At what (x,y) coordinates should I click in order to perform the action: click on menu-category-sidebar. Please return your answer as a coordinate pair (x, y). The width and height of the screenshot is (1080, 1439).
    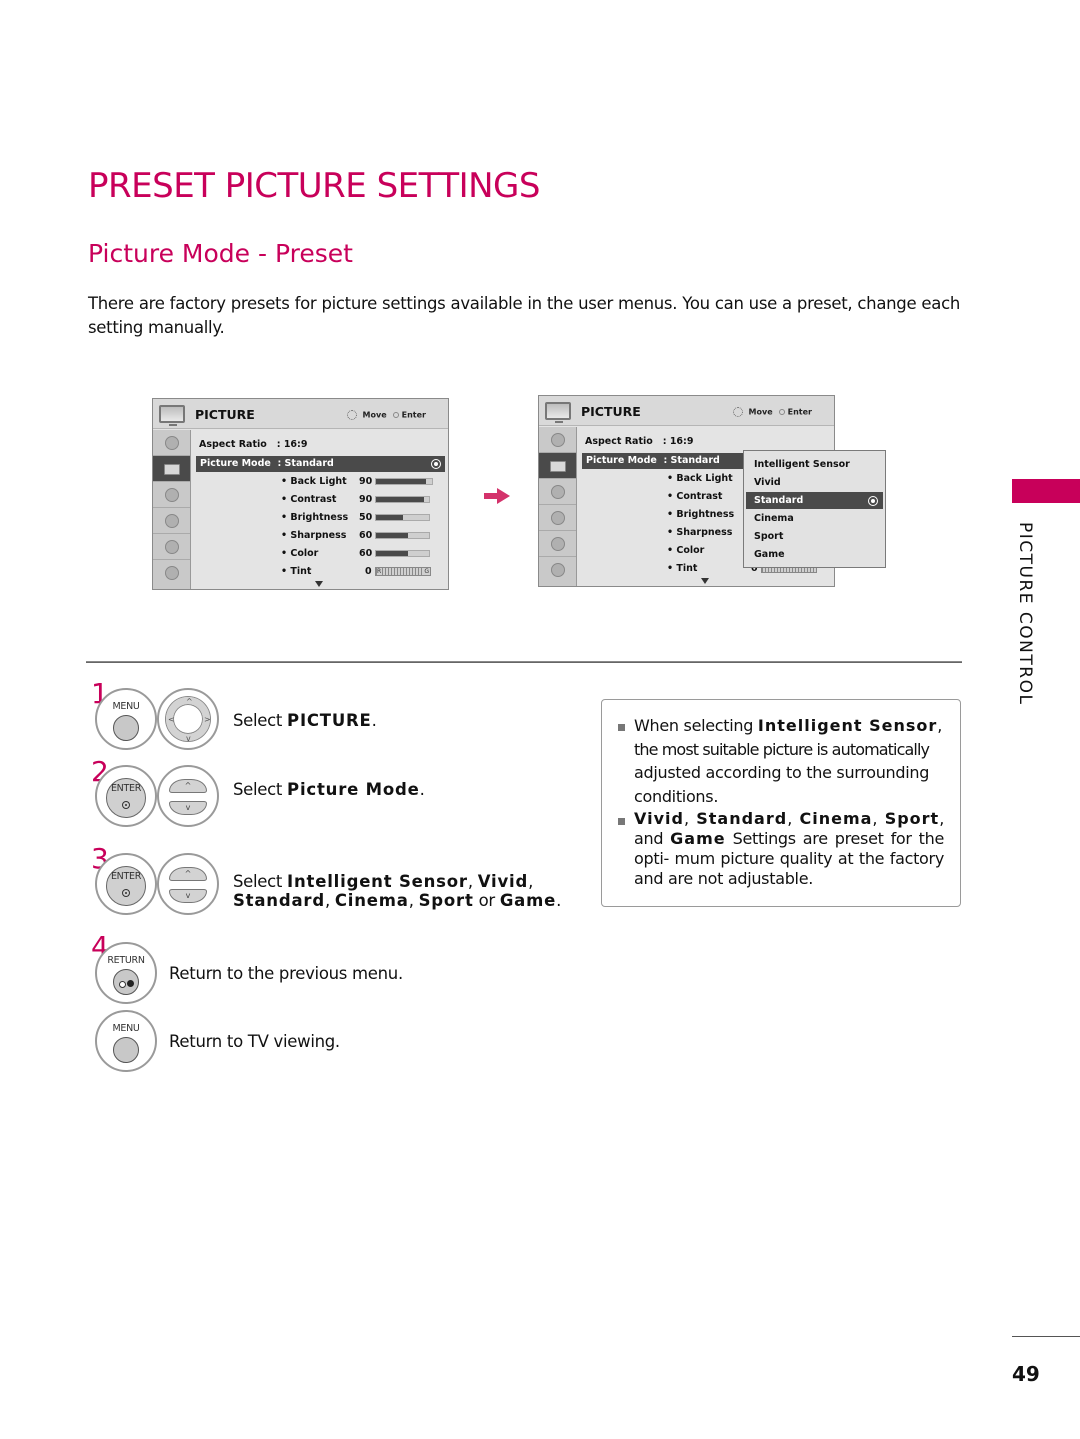
    Looking at the image, I should click on (172, 509).